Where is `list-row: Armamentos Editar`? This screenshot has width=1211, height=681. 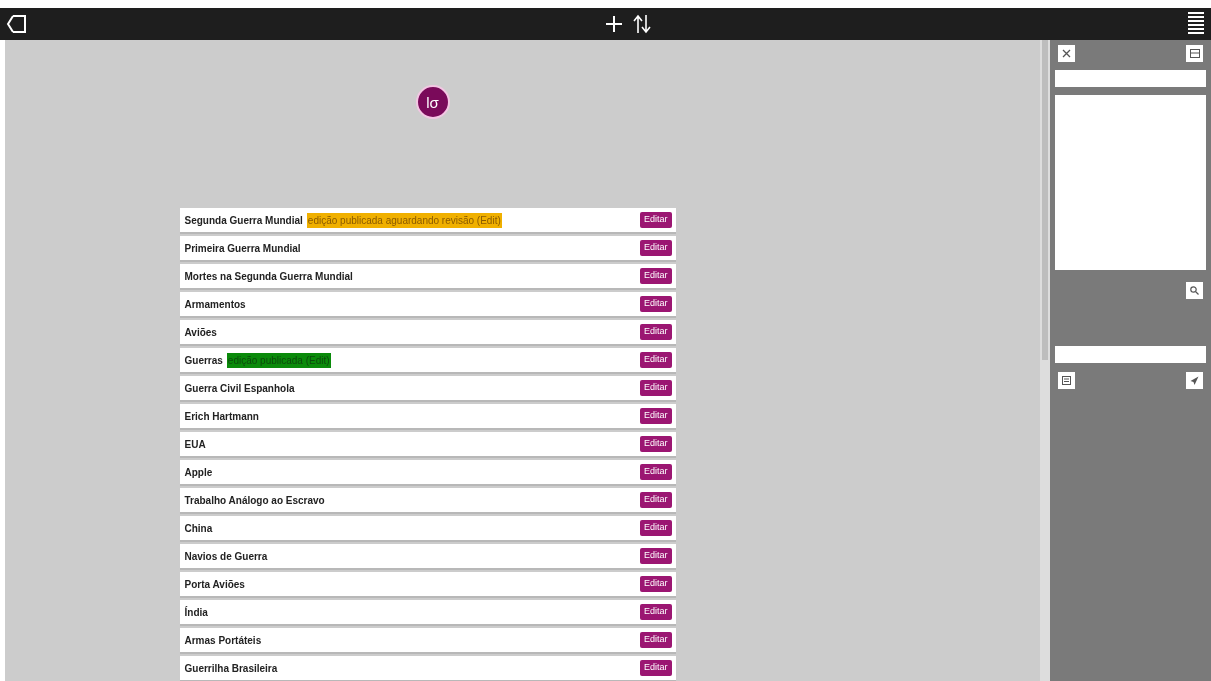
list-row: Armamentos Editar is located at coordinates (427, 305).